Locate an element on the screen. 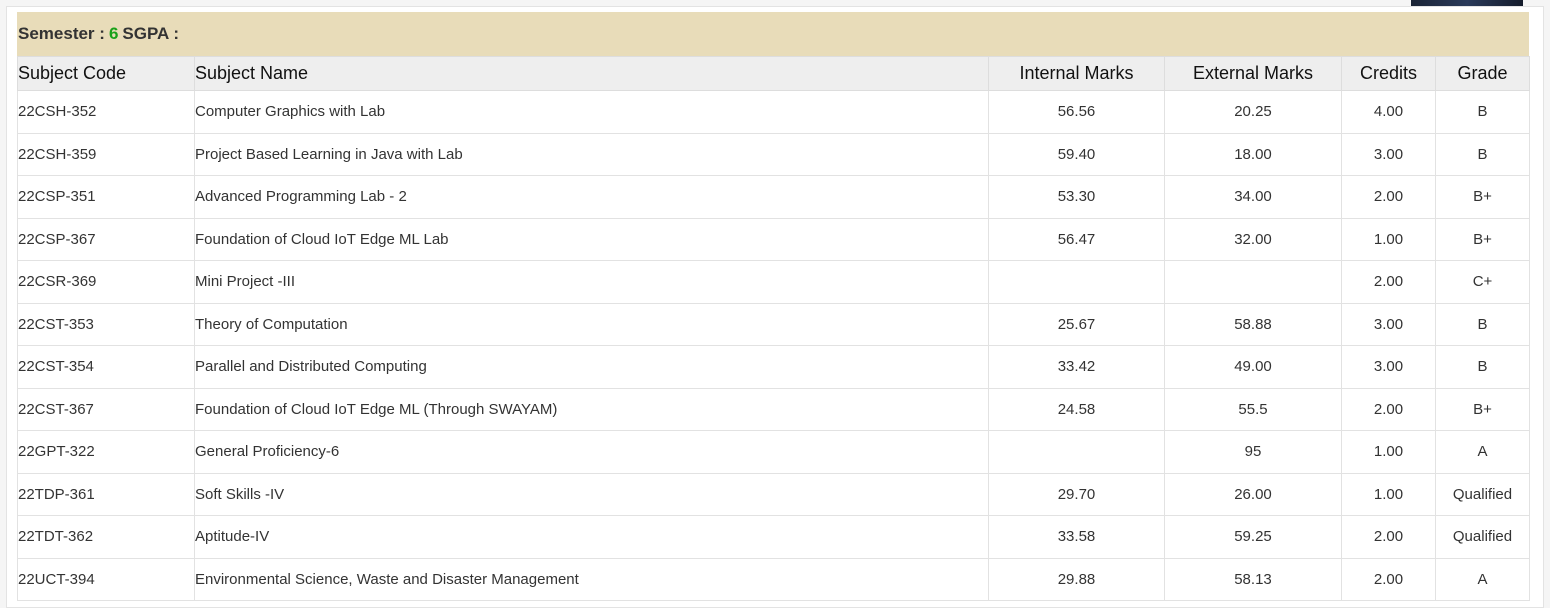 This screenshot has width=1550, height=608. sgpa-label: SGPA : is located at coordinates (151, 33).